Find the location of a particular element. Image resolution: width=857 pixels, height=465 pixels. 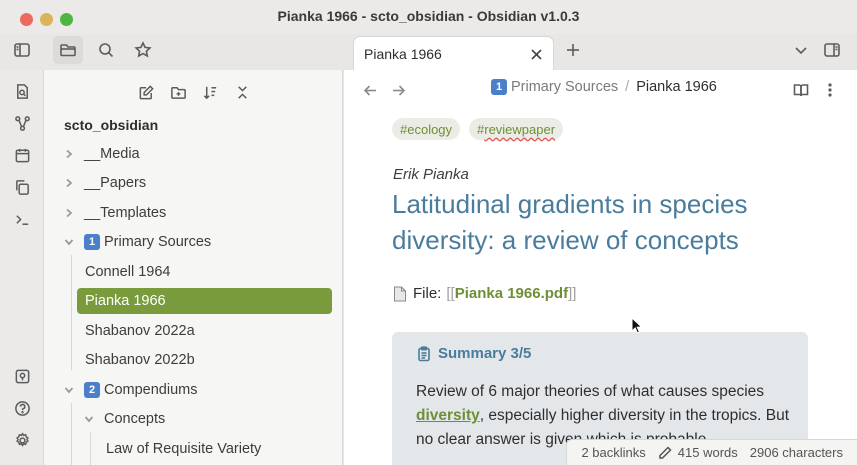

close-tab-icon is located at coordinates (536, 54).